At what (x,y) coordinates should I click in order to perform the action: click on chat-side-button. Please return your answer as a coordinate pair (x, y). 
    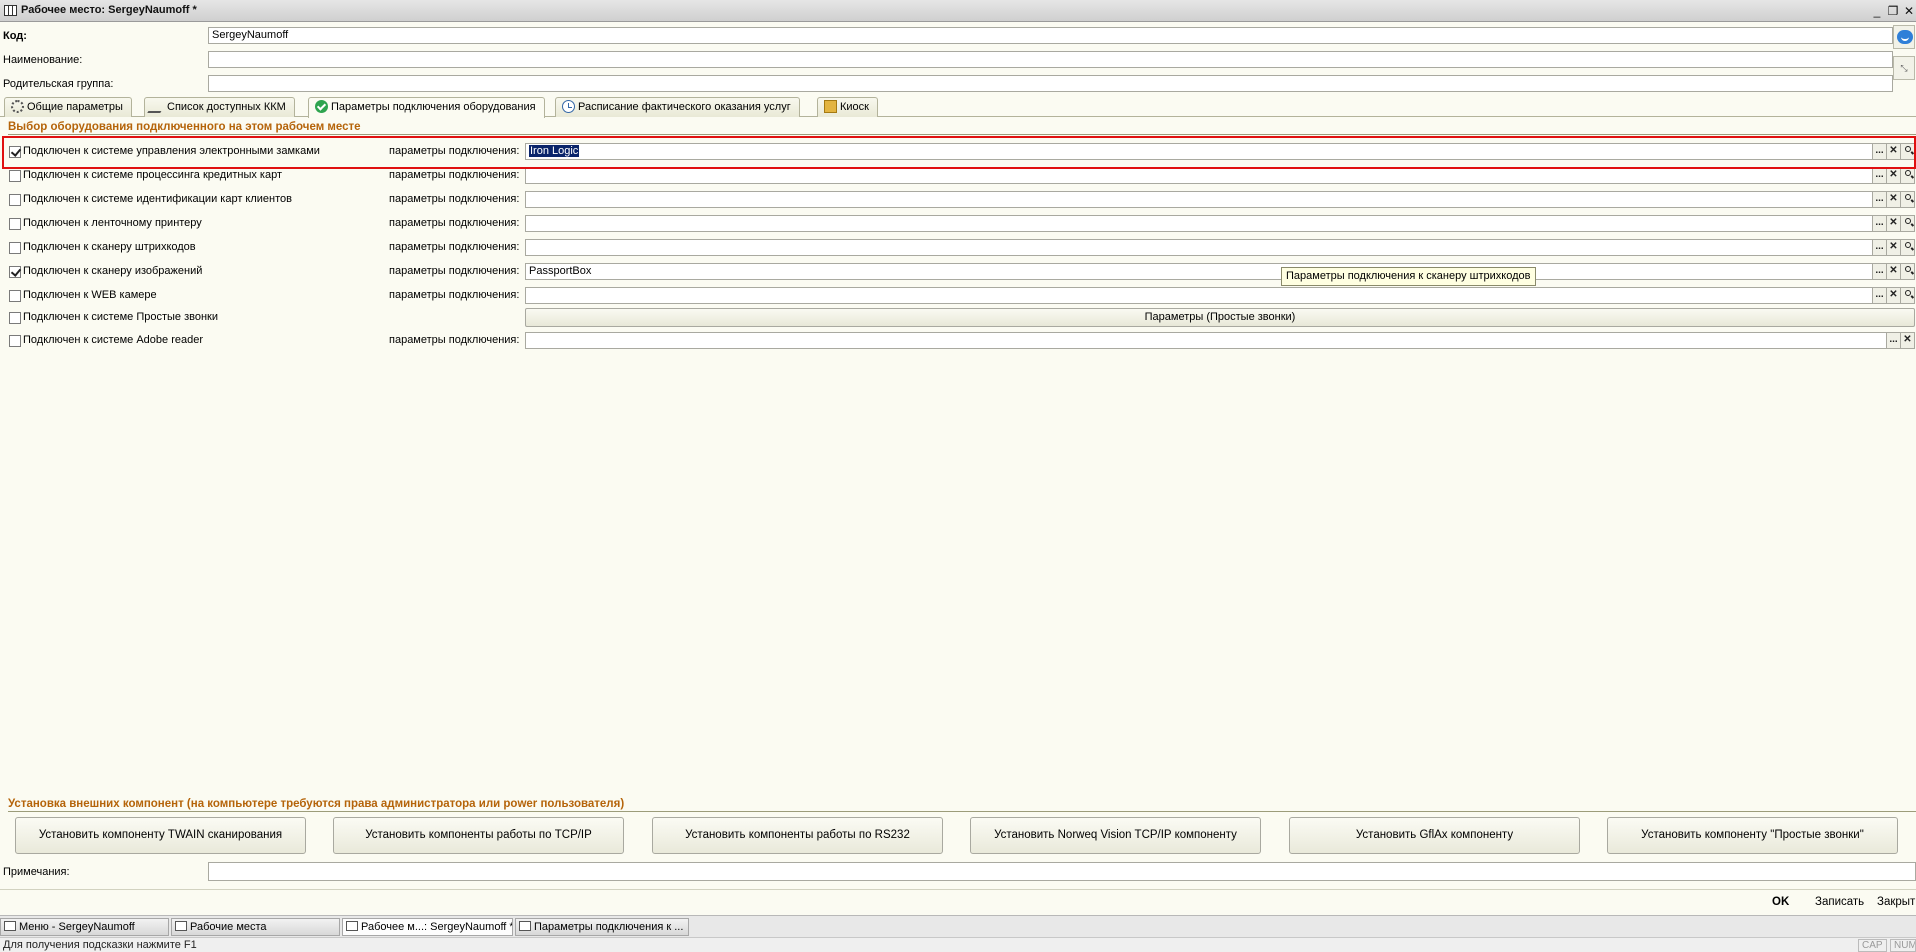
    Looking at the image, I should click on (1904, 37).